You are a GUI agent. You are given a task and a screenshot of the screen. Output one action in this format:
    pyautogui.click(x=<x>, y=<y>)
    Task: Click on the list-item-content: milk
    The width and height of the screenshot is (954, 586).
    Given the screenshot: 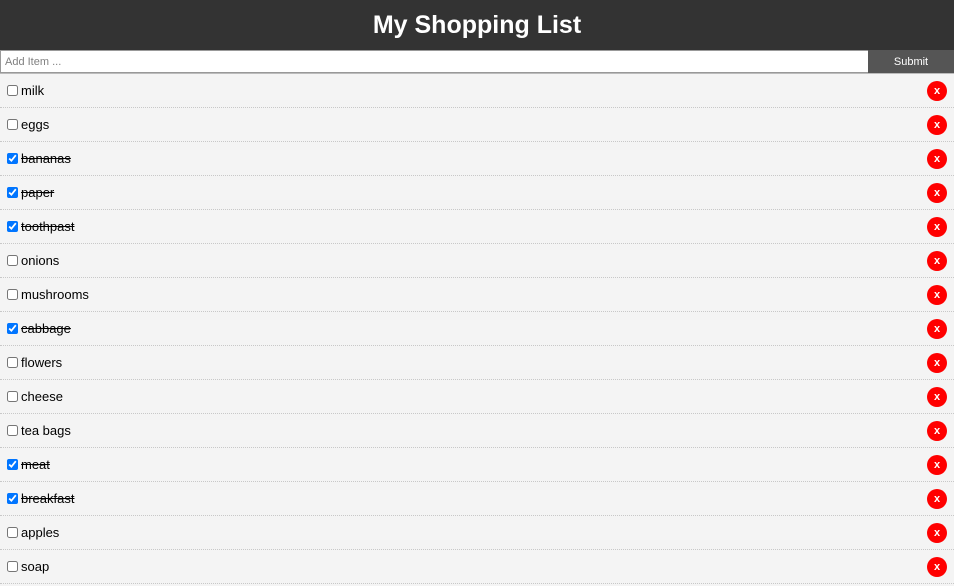 What is the action you would take?
    pyautogui.click(x=25, y=90)
    